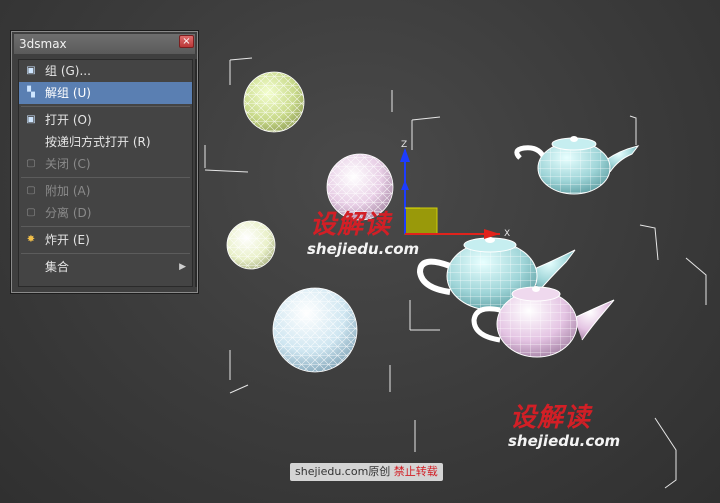 This screenshot has width=720, height=503. Describe the element at coordinates (363, 249) in the screenshot. I see `watermark-url-center: shejiedu.com` at that location.